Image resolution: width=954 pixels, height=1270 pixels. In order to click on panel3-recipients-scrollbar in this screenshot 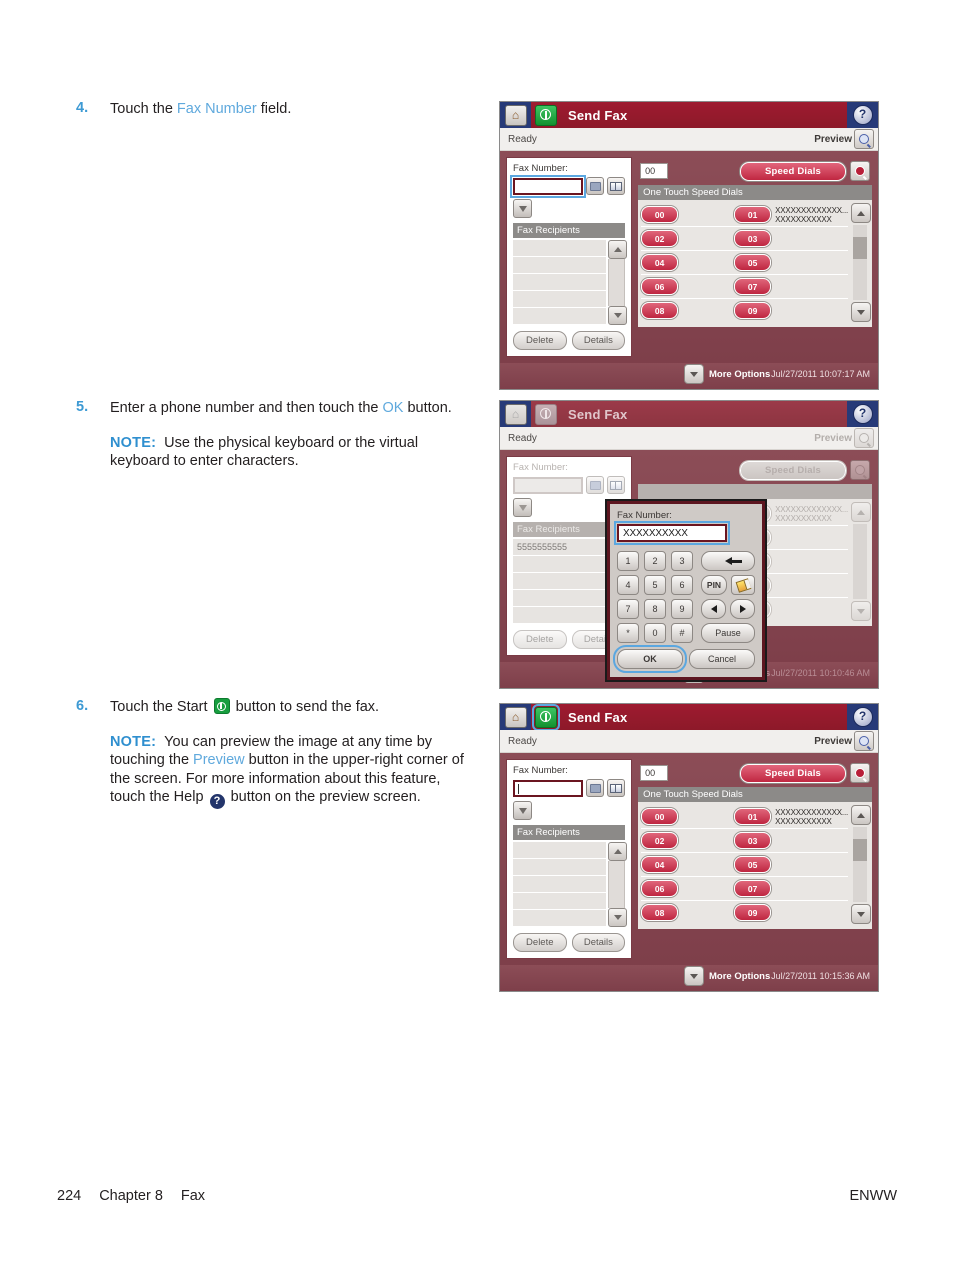, I will do `click(618, 884)`.